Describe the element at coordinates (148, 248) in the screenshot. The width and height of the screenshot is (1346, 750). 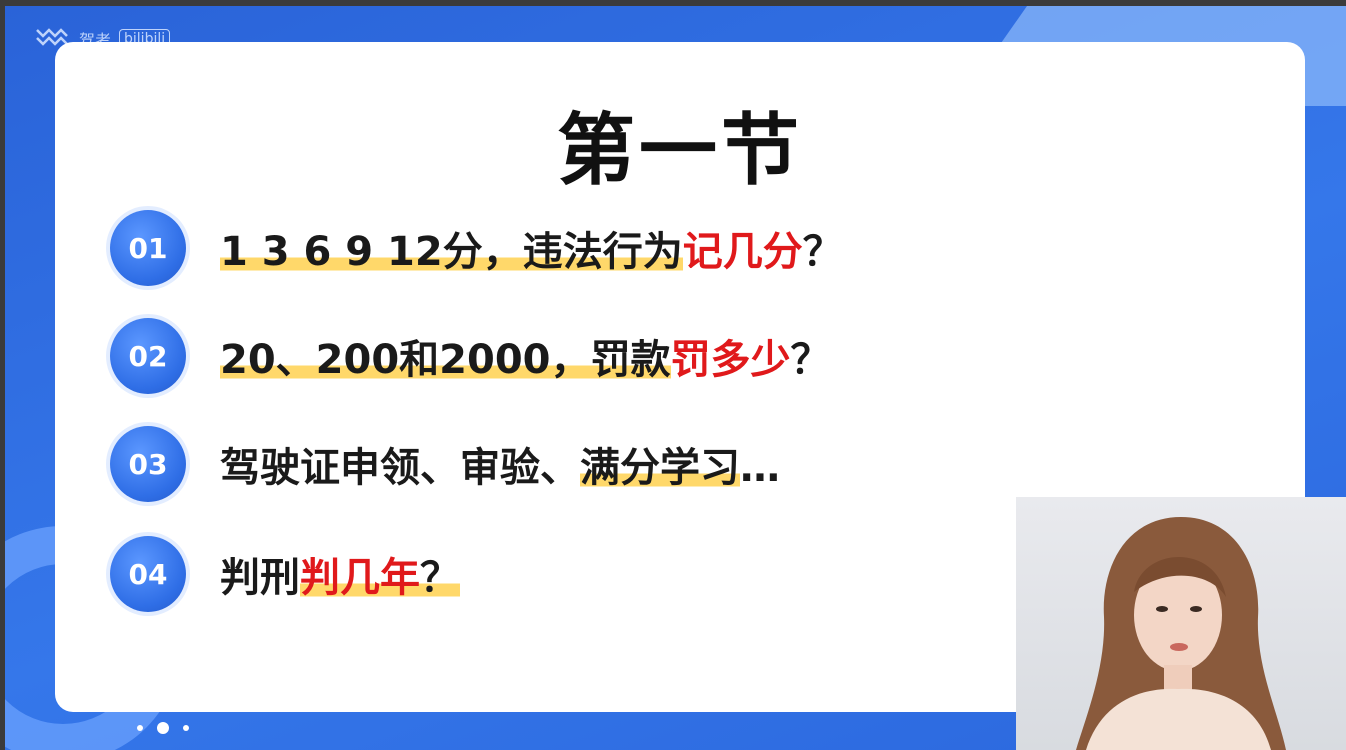
I see `item-number-badge: 01` at that location.